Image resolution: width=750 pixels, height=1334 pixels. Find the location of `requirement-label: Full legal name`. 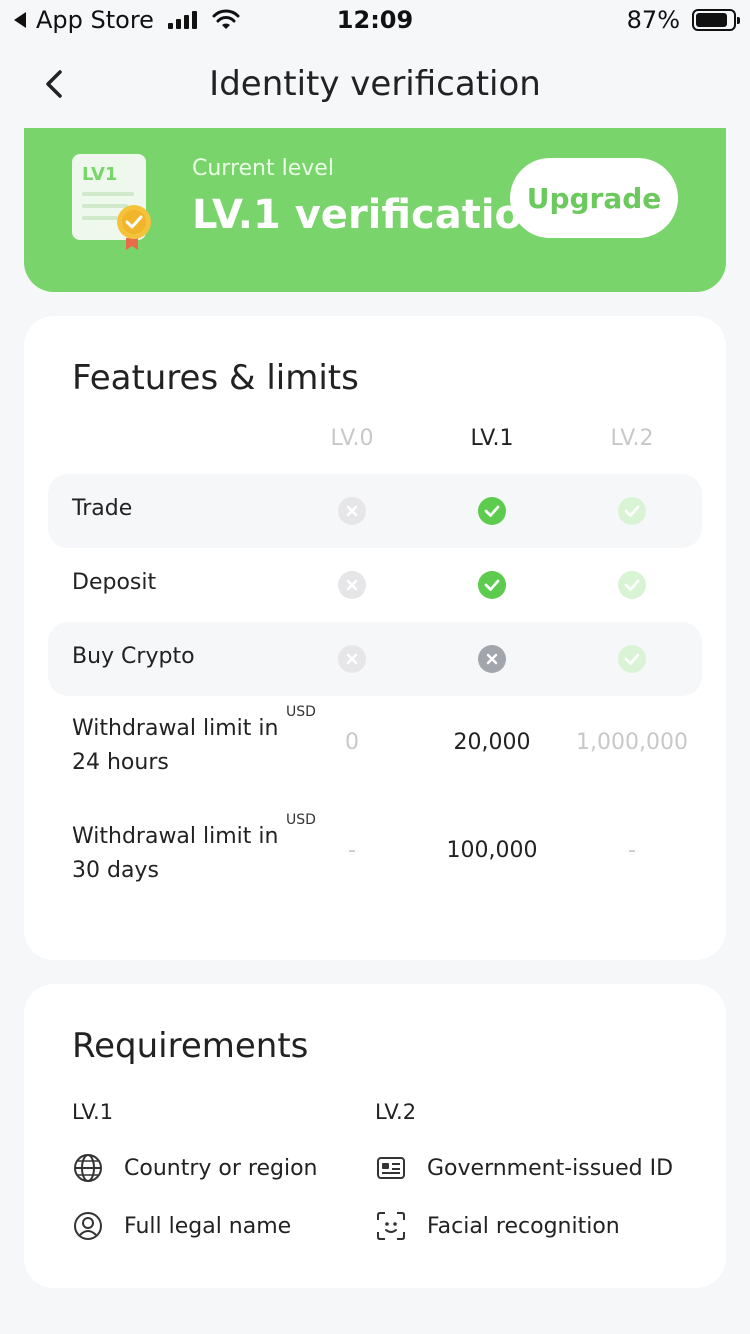

requirement-label: Full legal name is located at coordinates (208, 1226).